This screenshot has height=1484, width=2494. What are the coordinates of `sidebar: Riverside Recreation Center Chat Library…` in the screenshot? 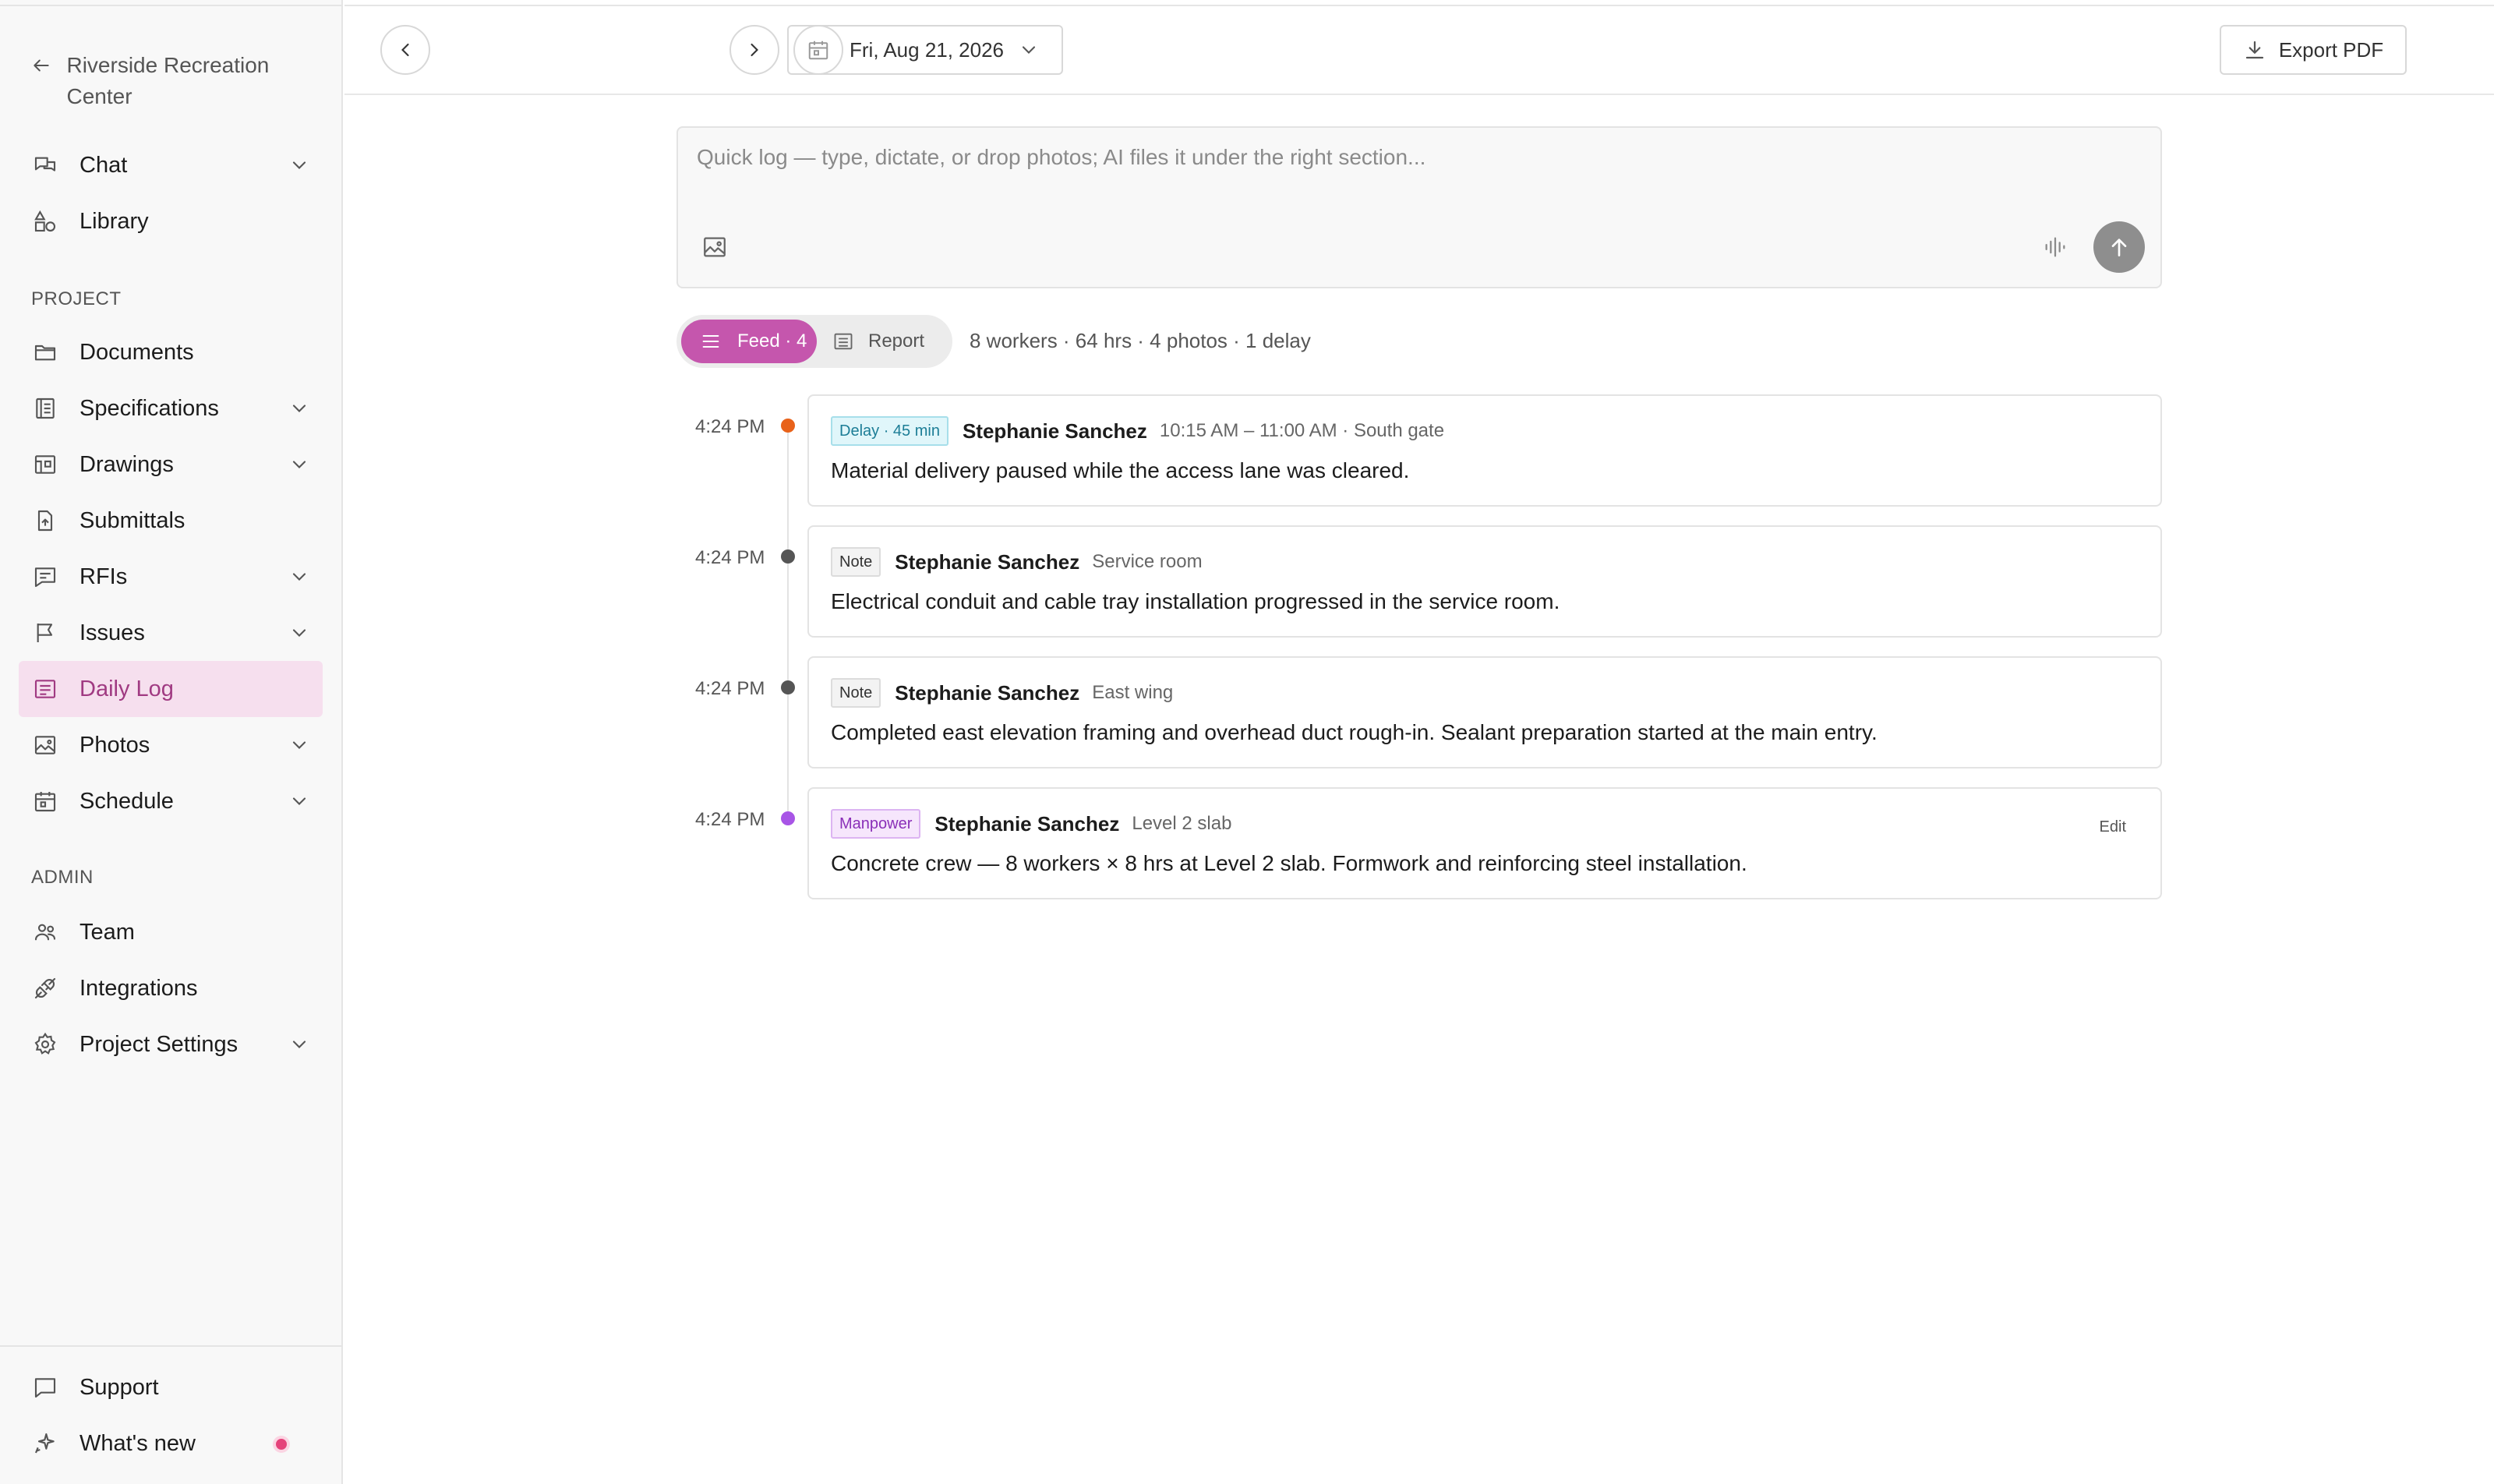 It's located at (171, 742).